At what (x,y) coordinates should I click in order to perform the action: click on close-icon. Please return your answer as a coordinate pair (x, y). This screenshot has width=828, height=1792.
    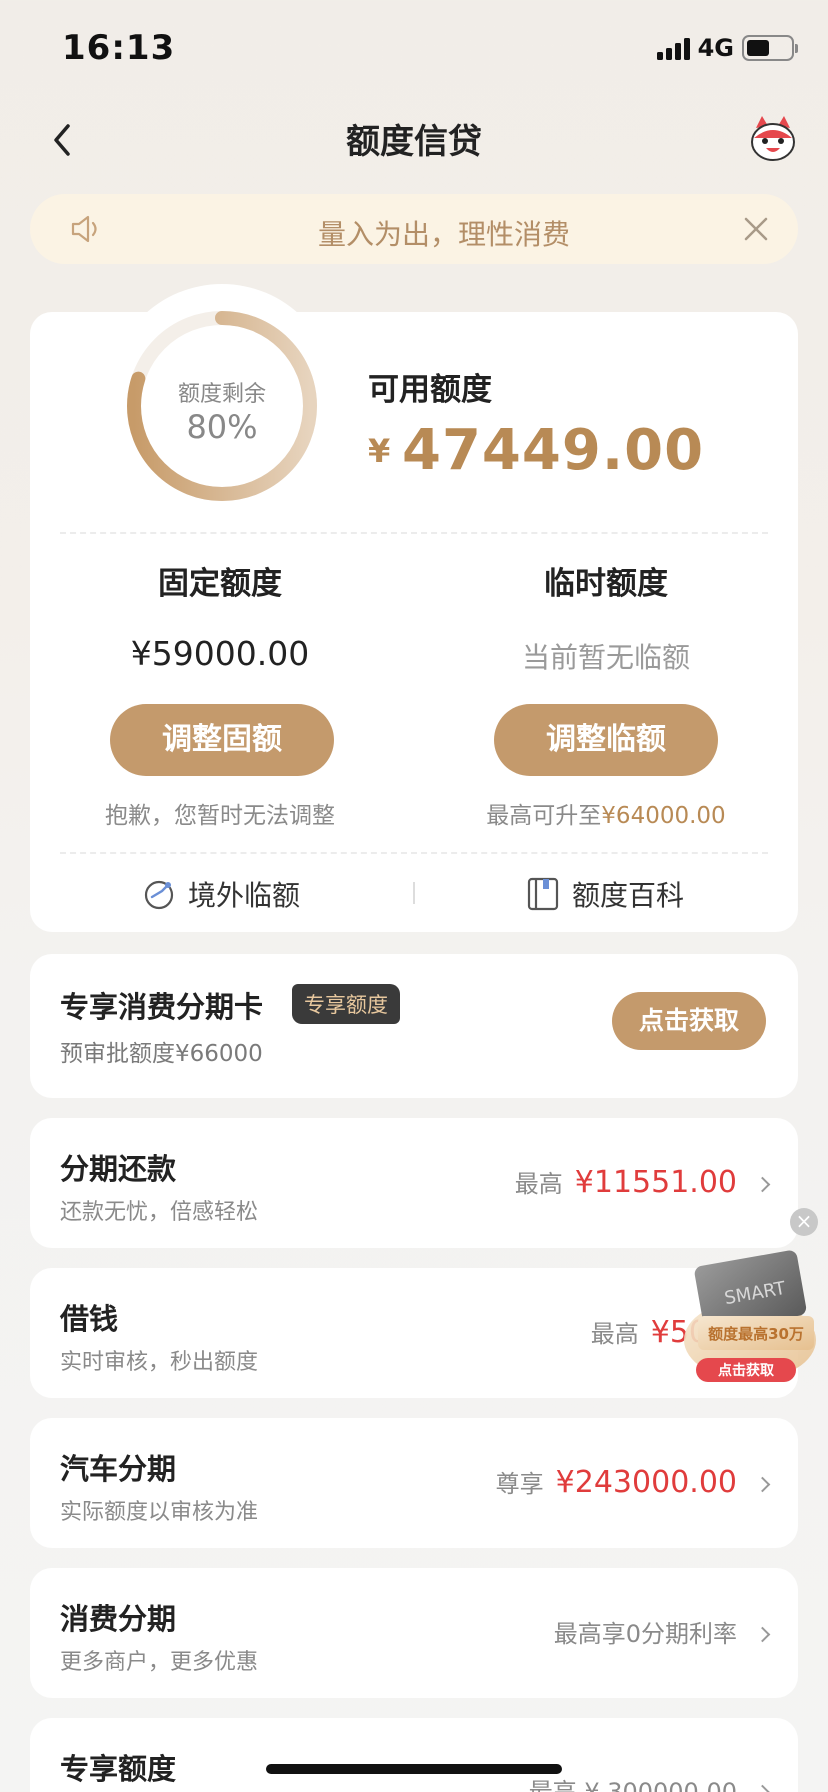
    Looking at the image, I should click on (756, 229).